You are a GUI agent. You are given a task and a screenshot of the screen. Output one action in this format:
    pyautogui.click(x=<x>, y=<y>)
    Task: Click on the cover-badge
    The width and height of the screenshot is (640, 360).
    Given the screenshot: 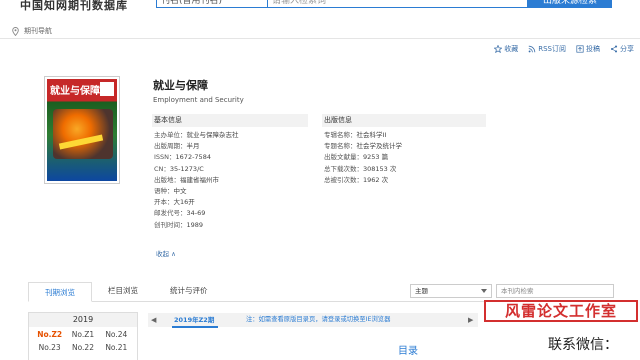 What is the action you would take?
    pyautogui.click(x=107, y=89)
    